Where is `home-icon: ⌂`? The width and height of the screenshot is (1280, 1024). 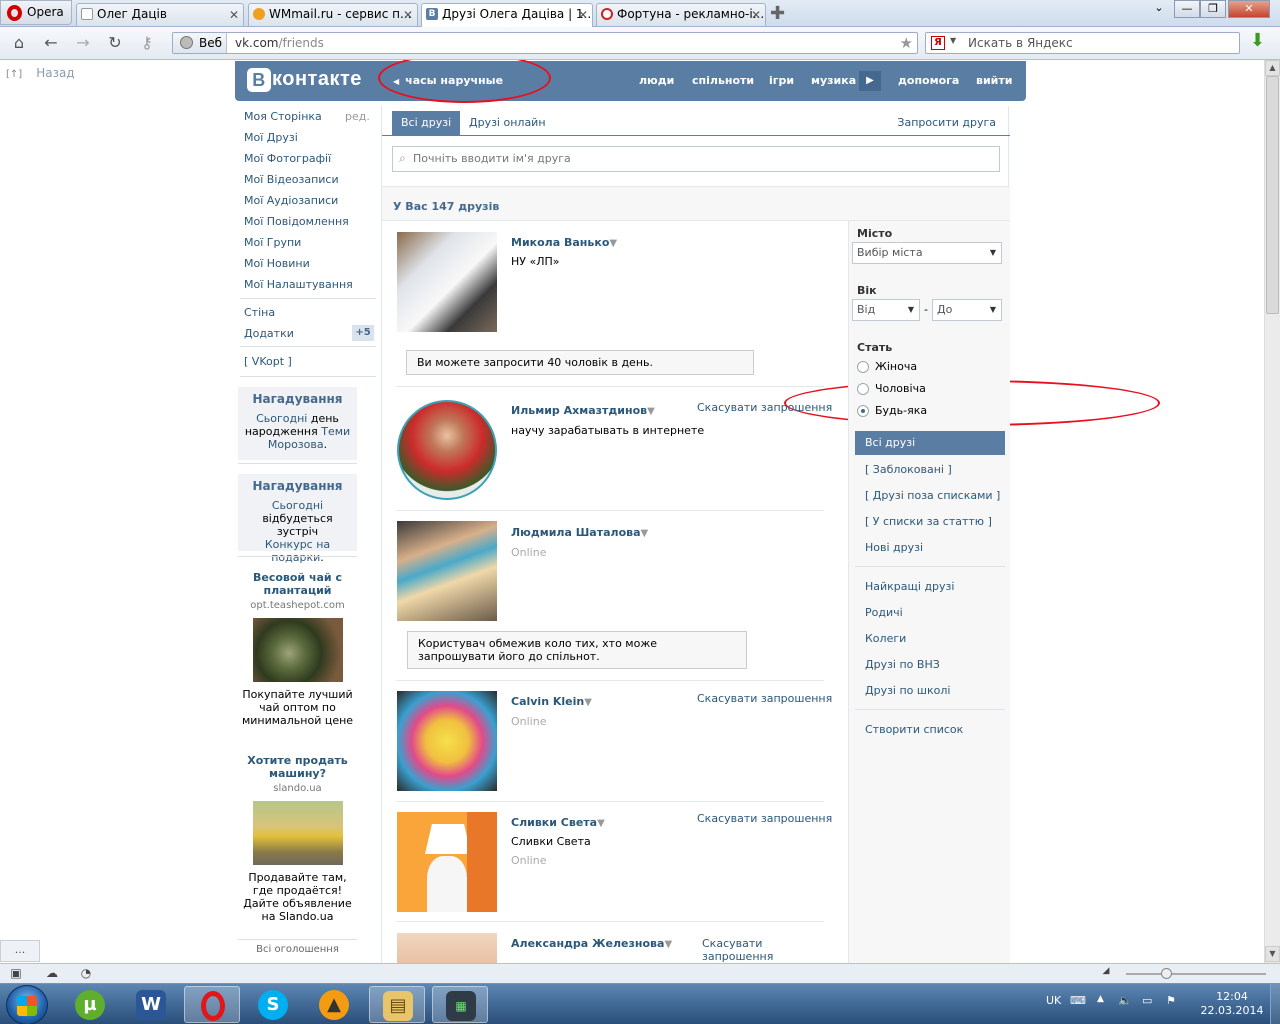 home-icon: ⌂ is located at coordinates (19, 43).